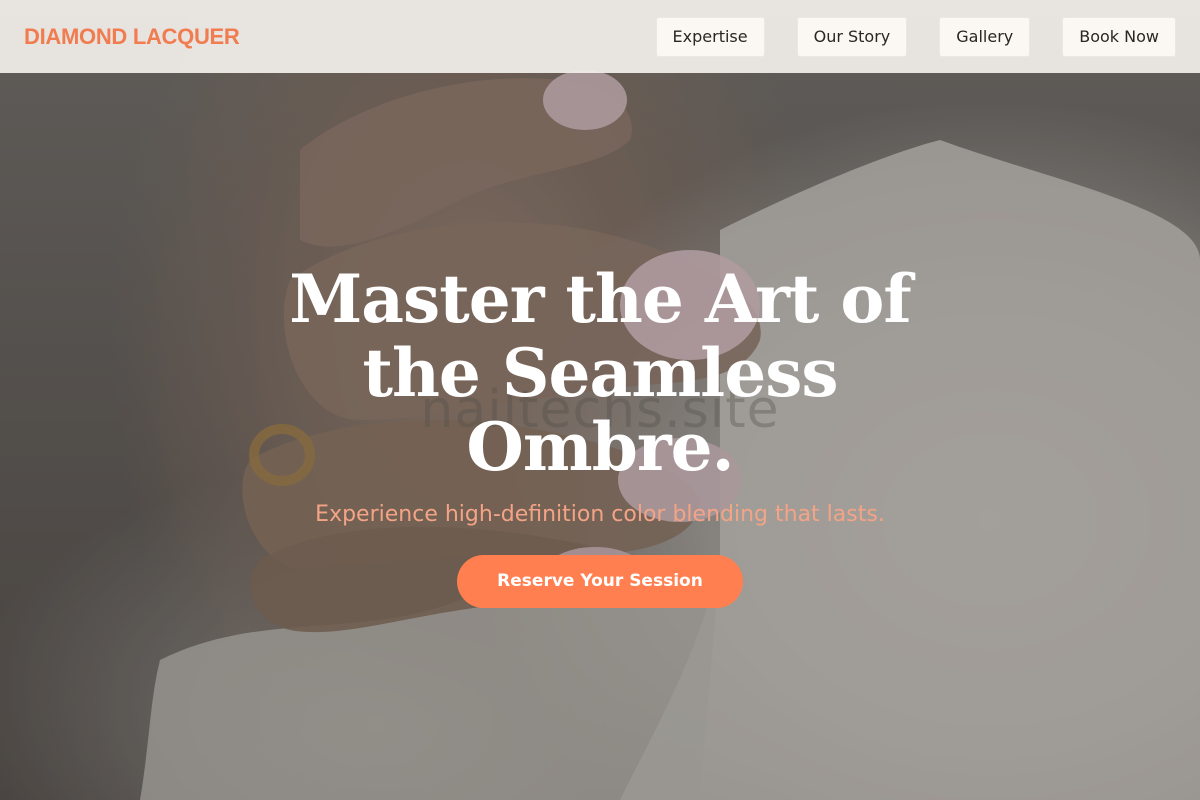 This screenshot has width=1200, height=800. I want to click on nav-gallery-button: Gallery, so click(985, 36).